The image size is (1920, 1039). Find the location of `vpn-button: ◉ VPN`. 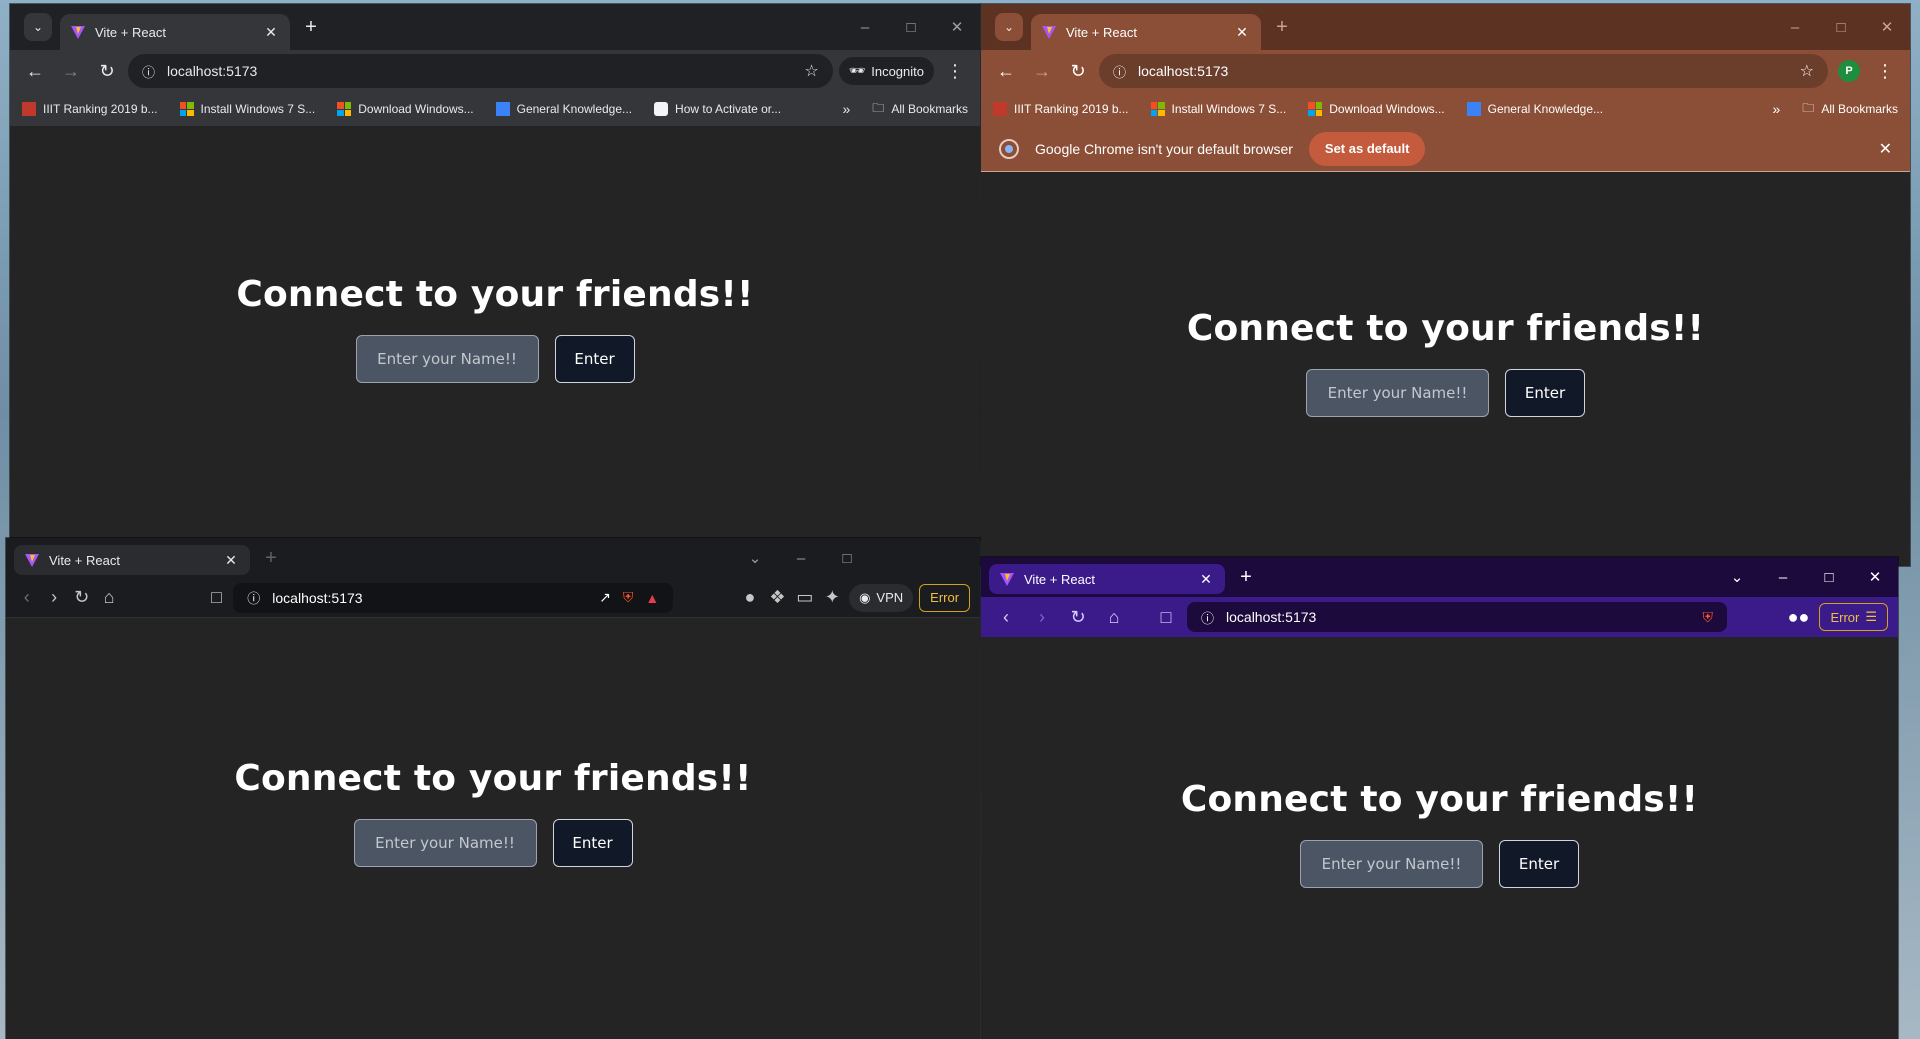

vpn-button: ◉ VPN is located at coordinates (881, 597).